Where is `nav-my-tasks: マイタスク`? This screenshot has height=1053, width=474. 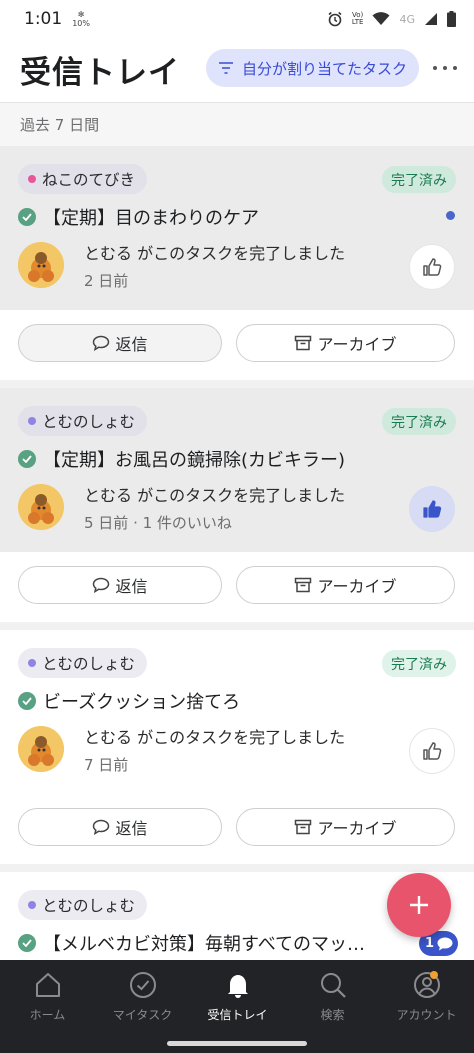
nav-my-tasks: マイタスク is located at coordinates (142, 996).